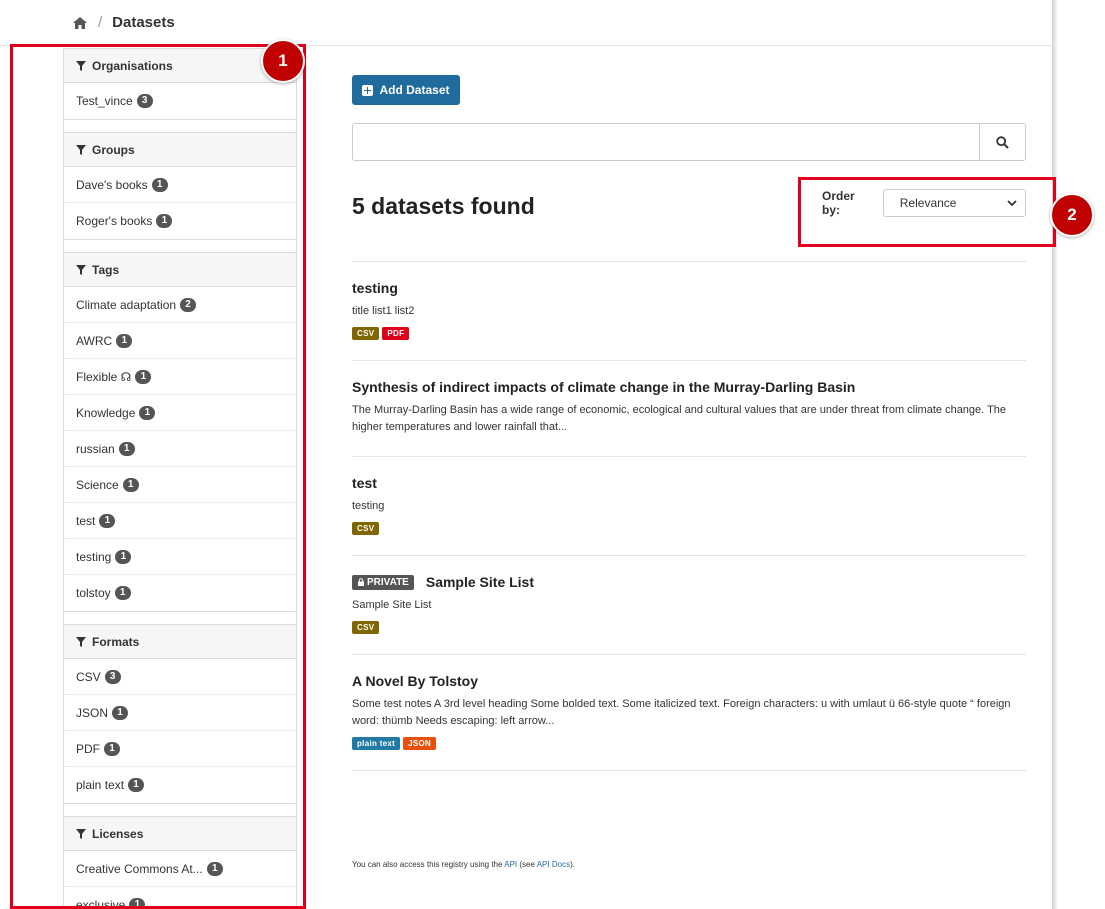 The image size is (1105, 909). What do you see at coordinates (689, 528) in the screenshot?
I see `format-labels: CSV` at bounding box center [689, 528].